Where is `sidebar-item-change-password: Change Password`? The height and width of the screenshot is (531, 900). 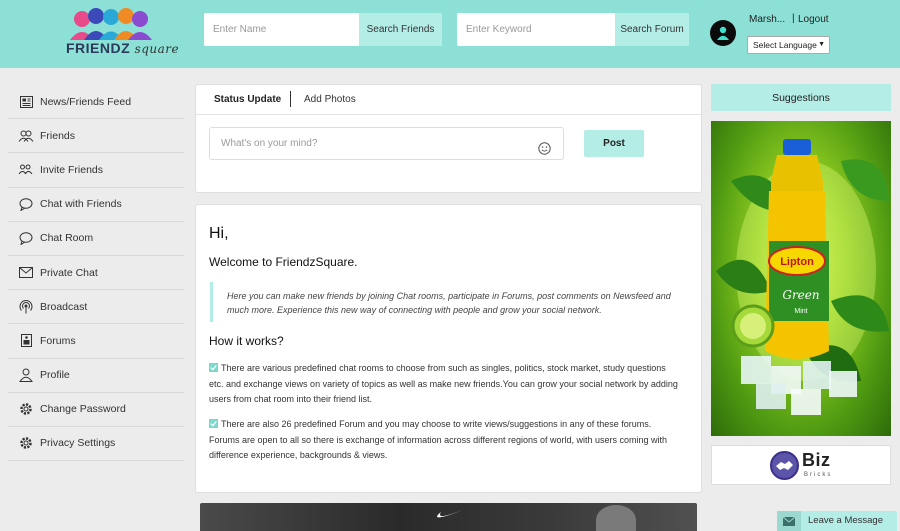
sidebar-item-change-password: Change Password is located at coordinates (96, 410).